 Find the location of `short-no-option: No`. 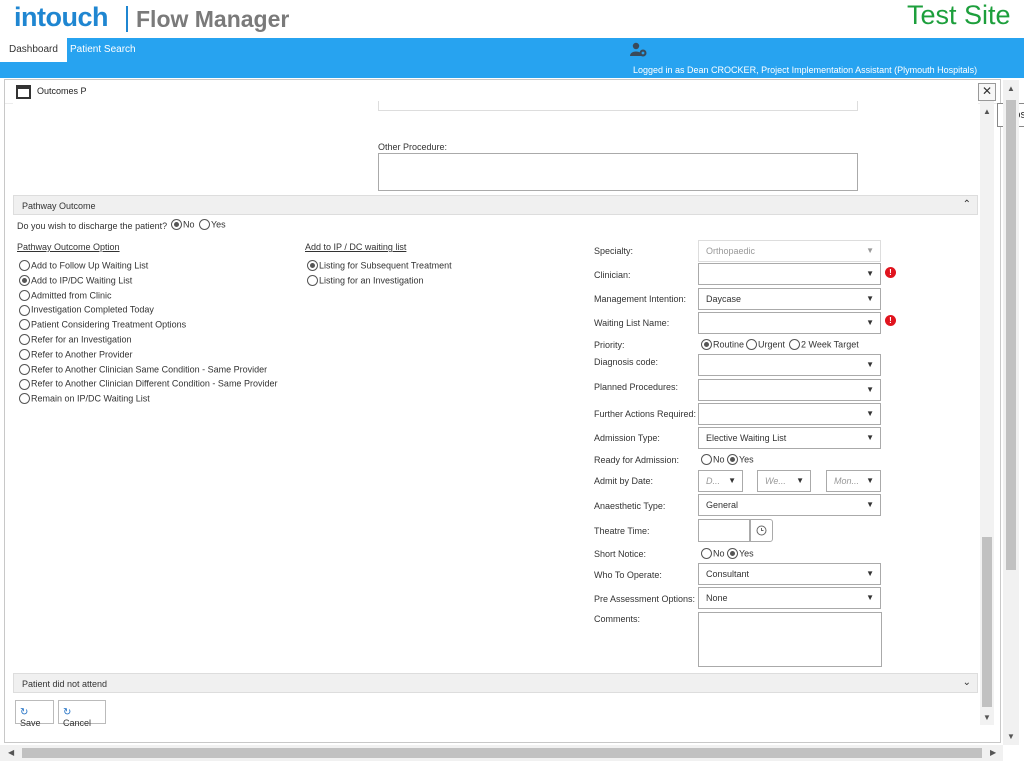

short-no-option: No is located at coordinates (713, 554).